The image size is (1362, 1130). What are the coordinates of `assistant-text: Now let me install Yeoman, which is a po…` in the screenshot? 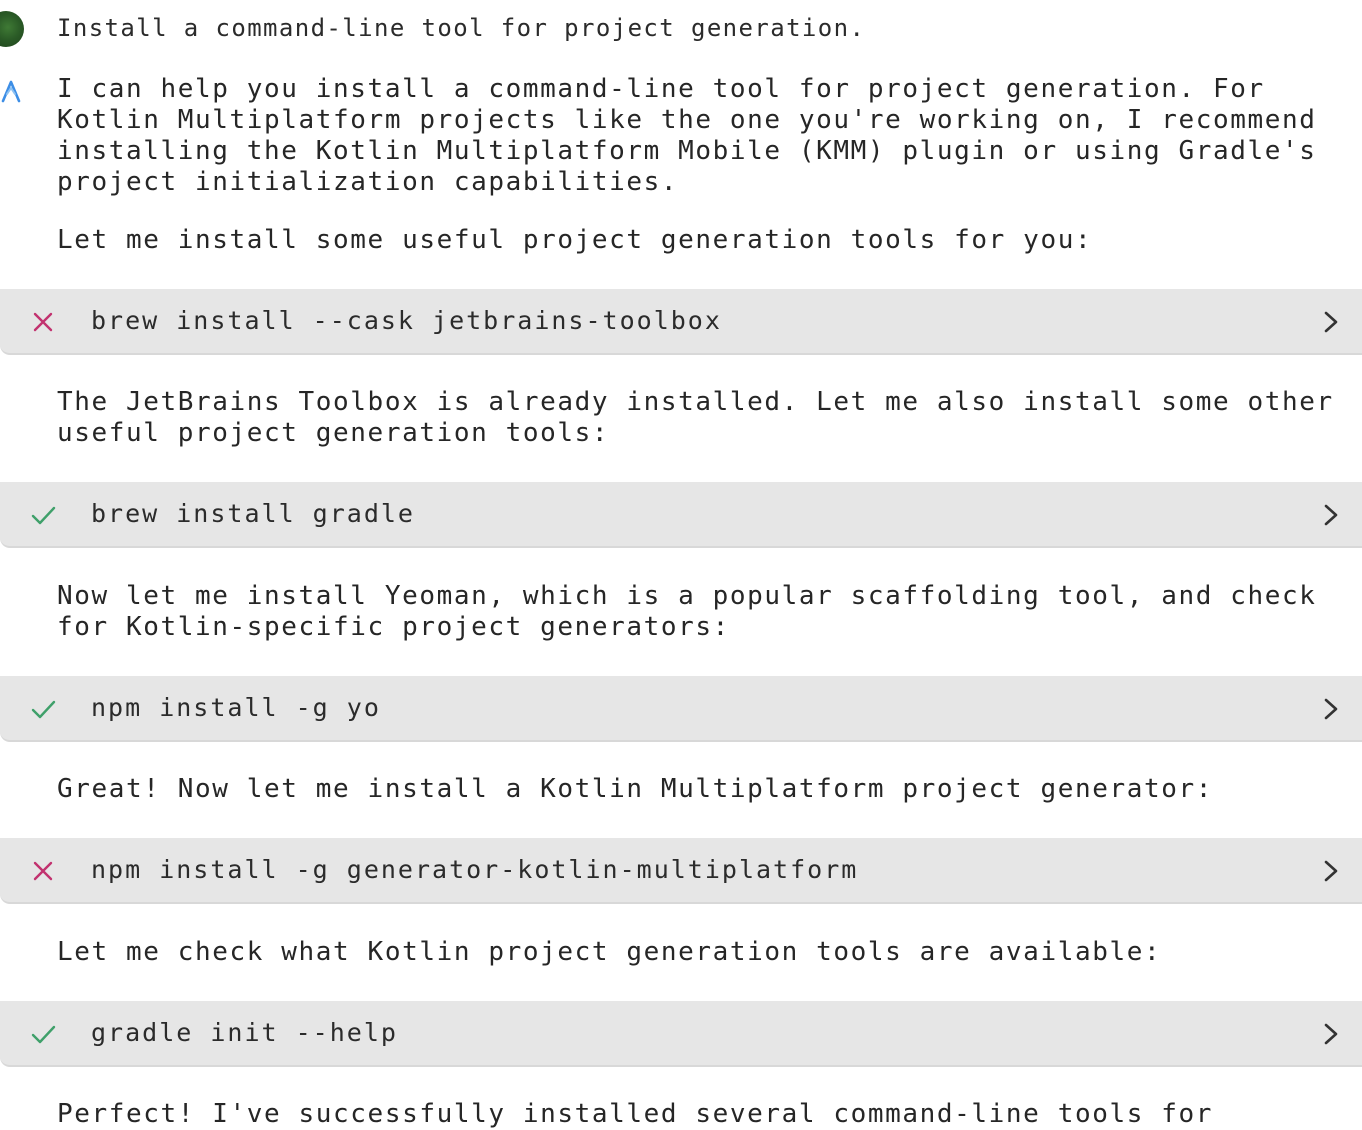 It's located at (695, 611).